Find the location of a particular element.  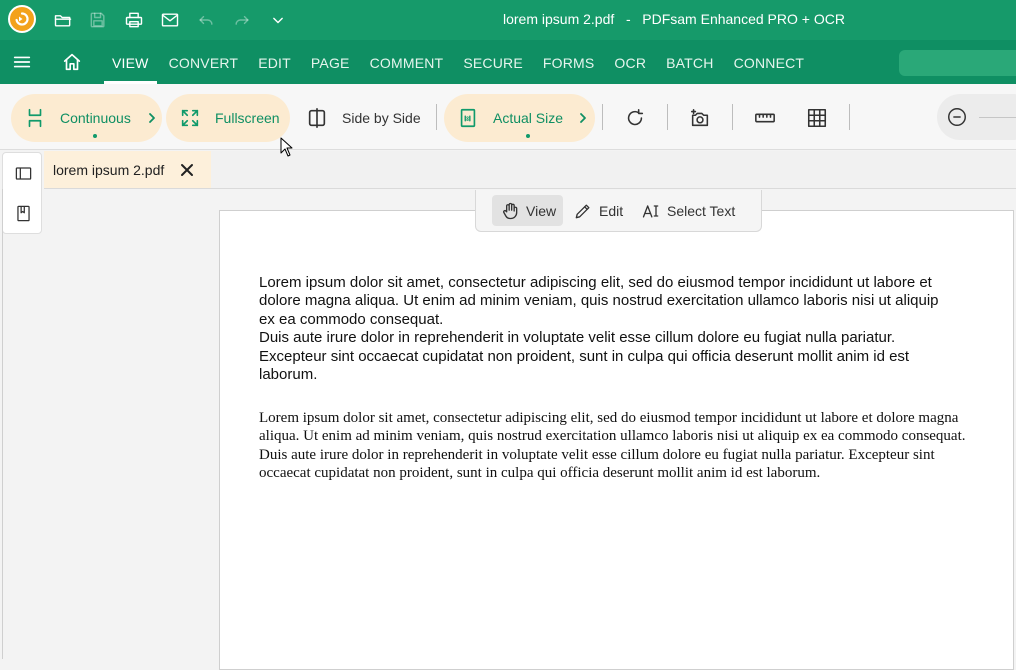

tab-connect: CONNECT is located at coordinates (769, 62).